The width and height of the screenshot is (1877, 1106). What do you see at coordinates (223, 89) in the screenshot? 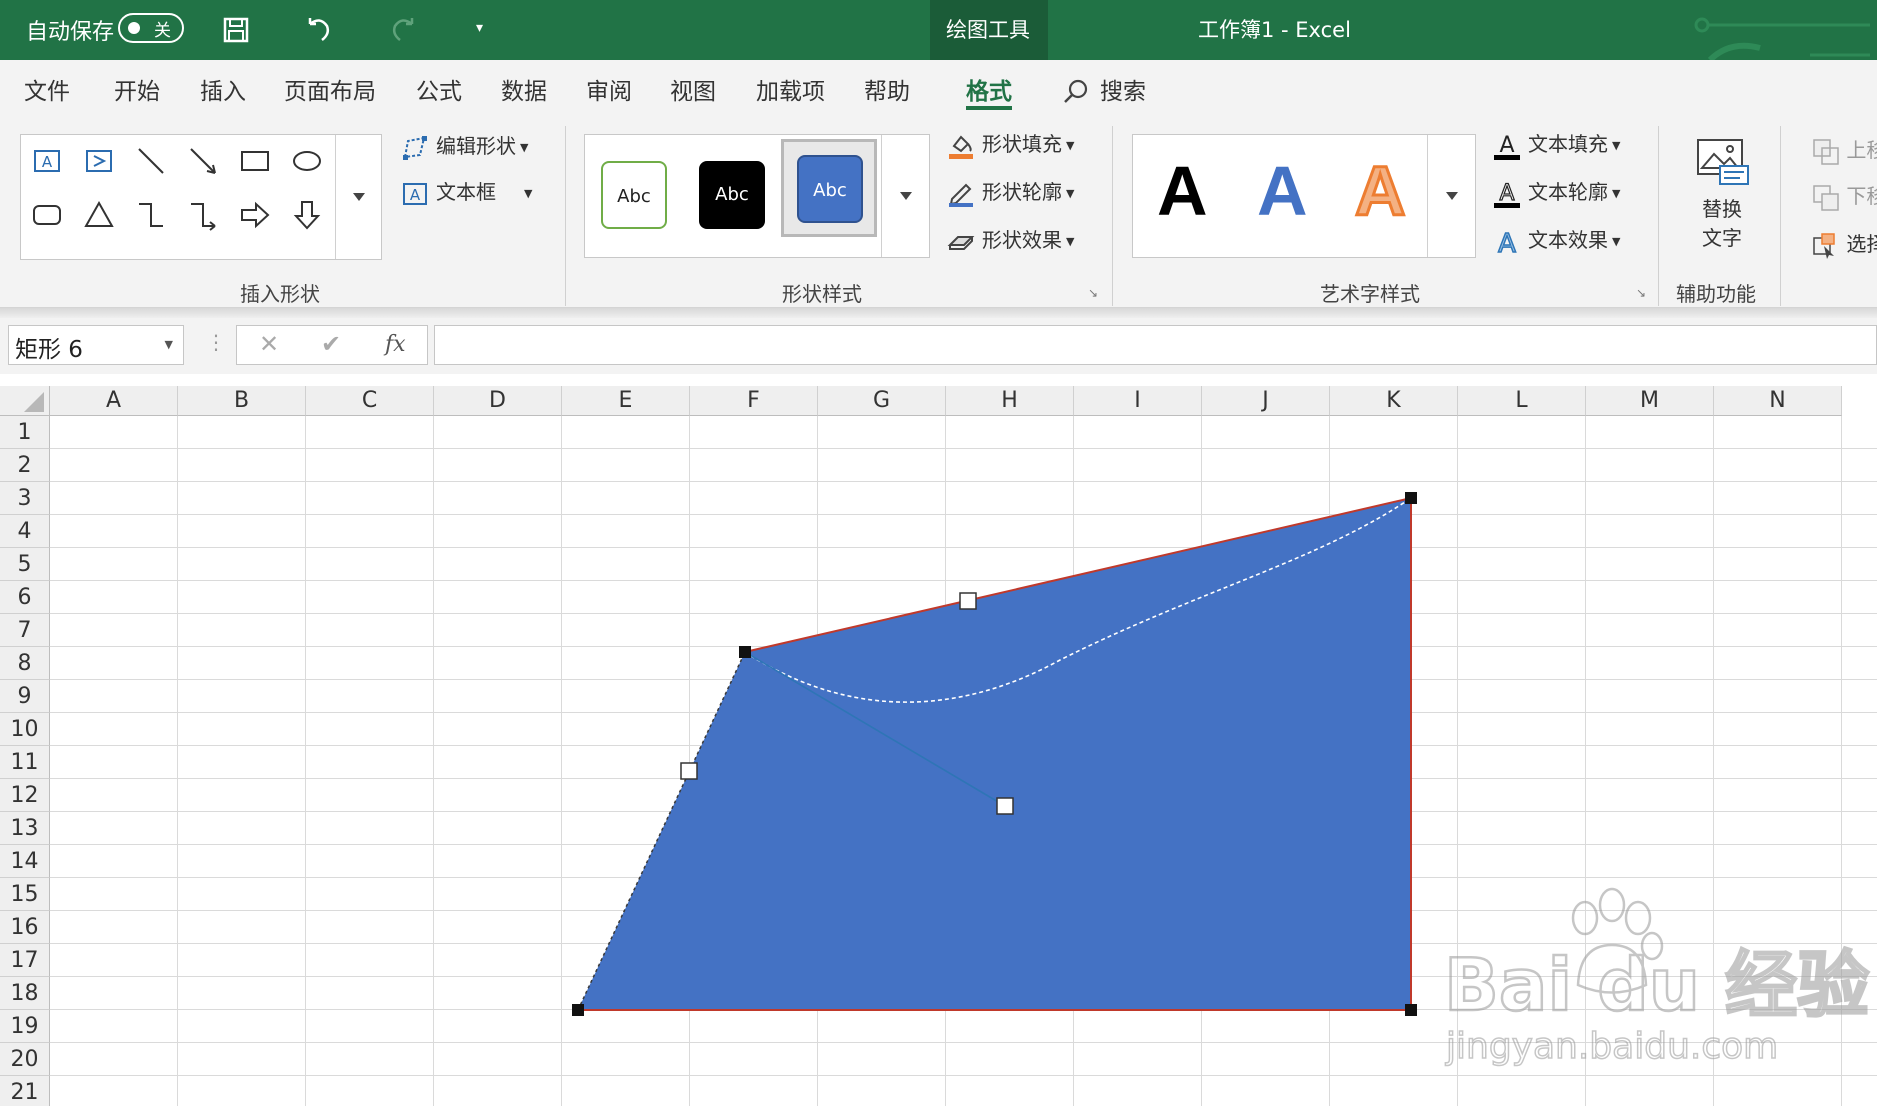
I see `tab-insert: 插入` at bounding box center [223, 89].